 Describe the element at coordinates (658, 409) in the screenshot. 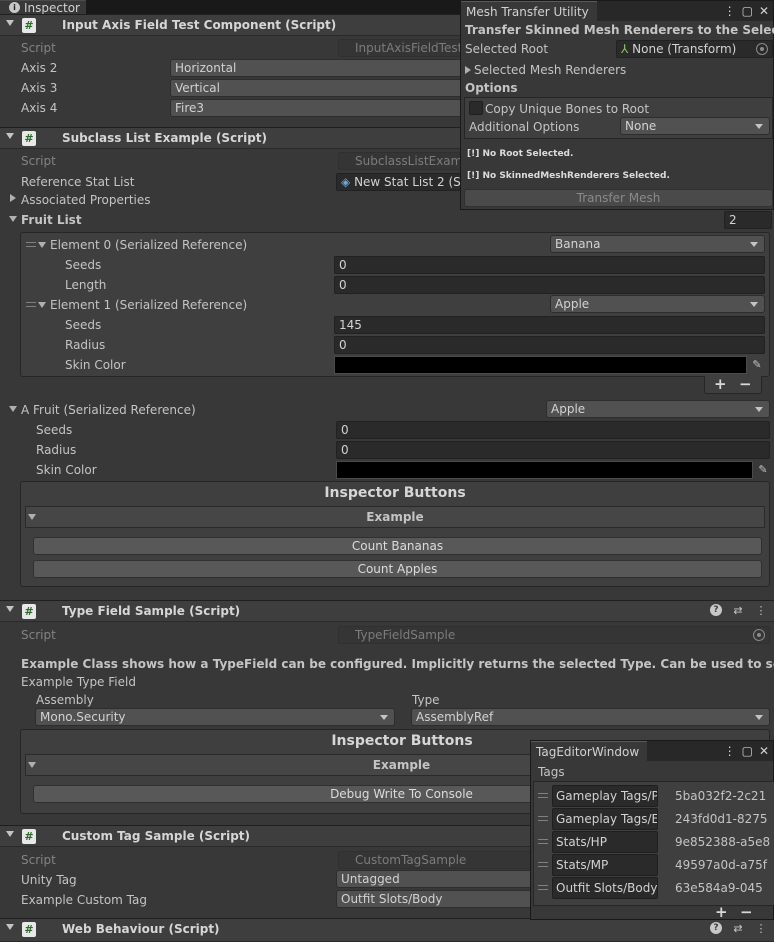

I see `a-fruit-type-dropdown: Apple` at that location.